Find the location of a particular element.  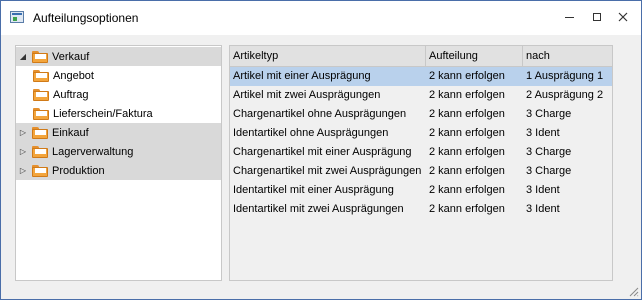

minimize-icon is located at coordinates (569, 17).